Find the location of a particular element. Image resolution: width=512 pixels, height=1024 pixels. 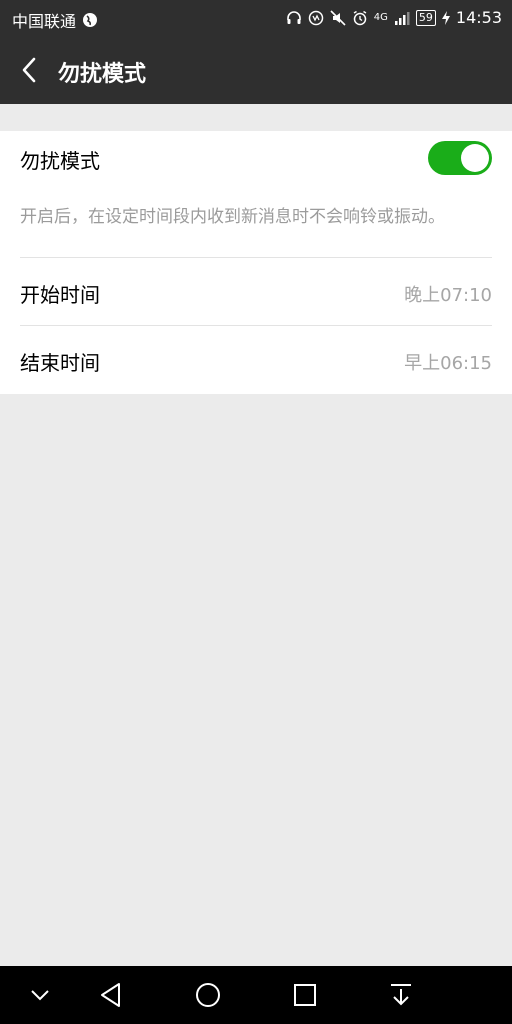

status-right: 4G 59 14:53 is located at coordinates (394, 17).